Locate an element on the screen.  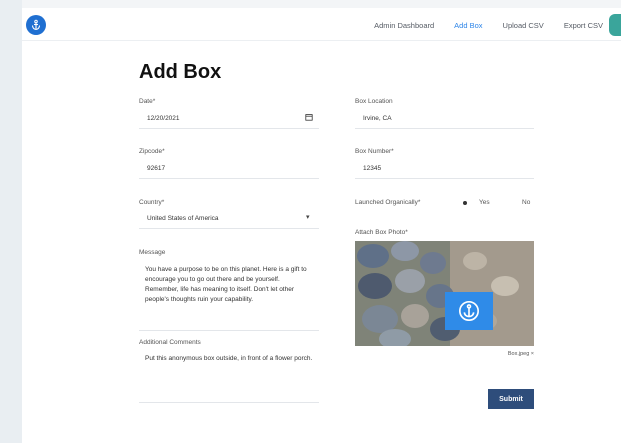
date-field: 12/20/2021 is located at coordinates (163, 118).